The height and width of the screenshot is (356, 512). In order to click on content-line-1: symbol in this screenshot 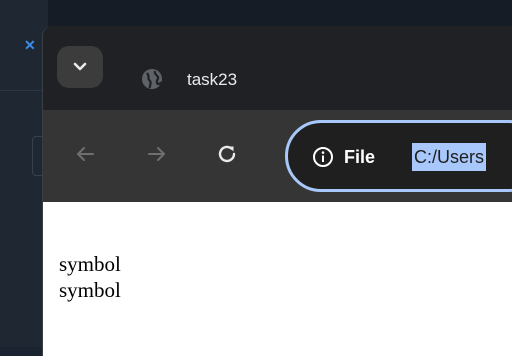, I will do `click(90, 264)`.